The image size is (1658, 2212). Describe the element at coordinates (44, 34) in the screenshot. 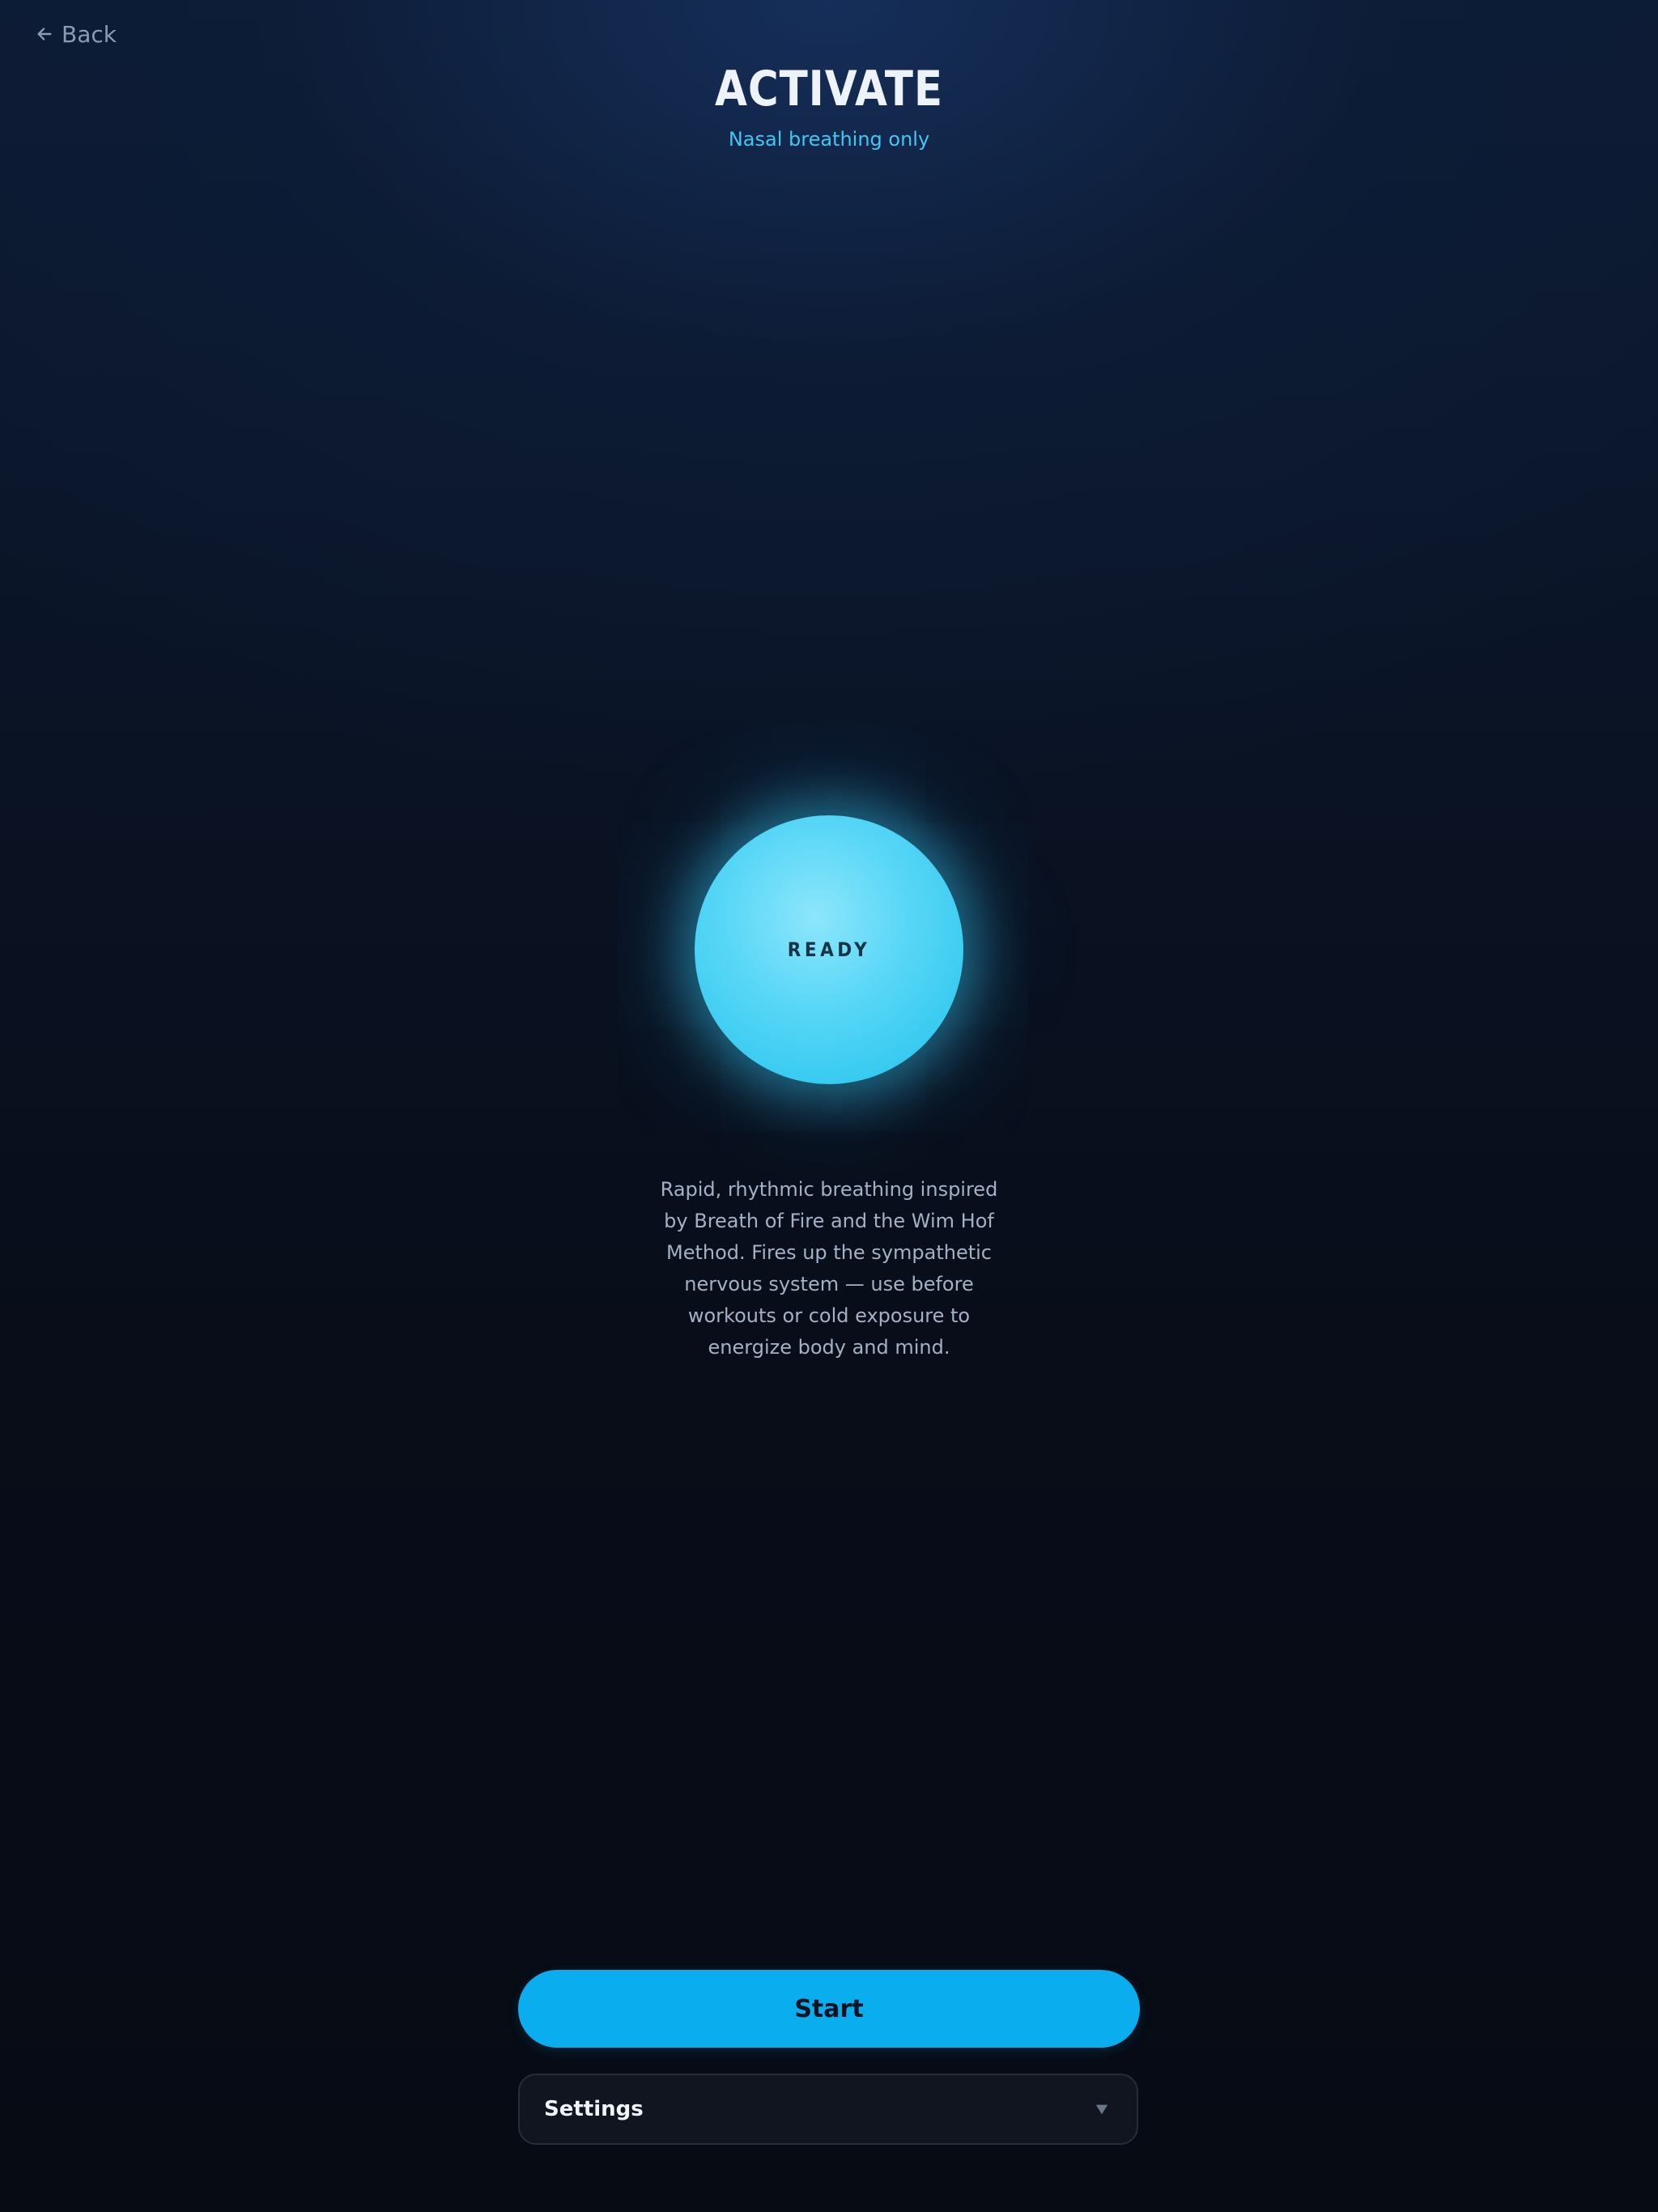

I see `arrow-left-icon` at that location.